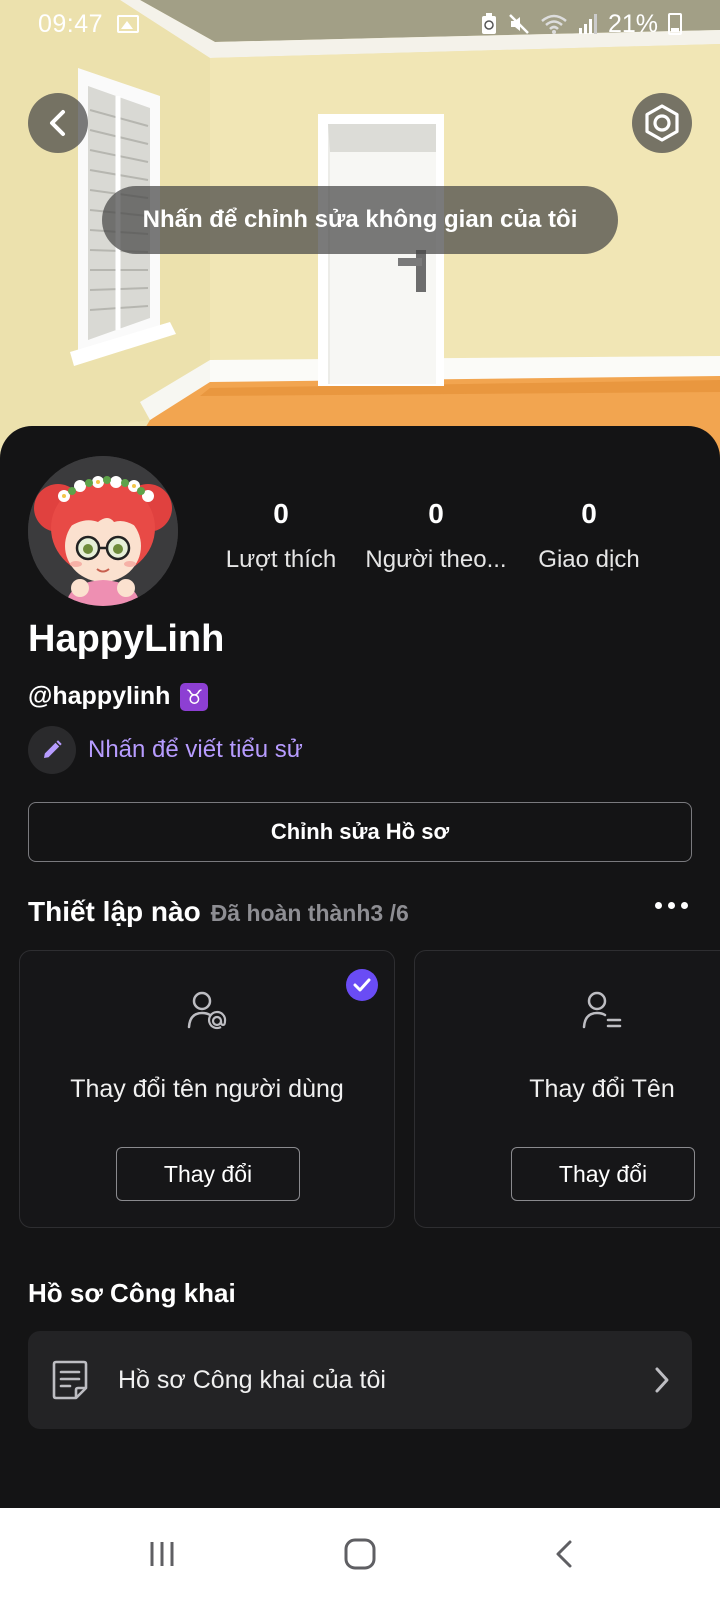 Image resolution: width=720 pixels, height=1600 pixels. What do you see at coordinates (132, 1293) in the screenshot?
I see `public-profile-section-title: Hồ sơ Công khai` at bounding box center [132, 1293].